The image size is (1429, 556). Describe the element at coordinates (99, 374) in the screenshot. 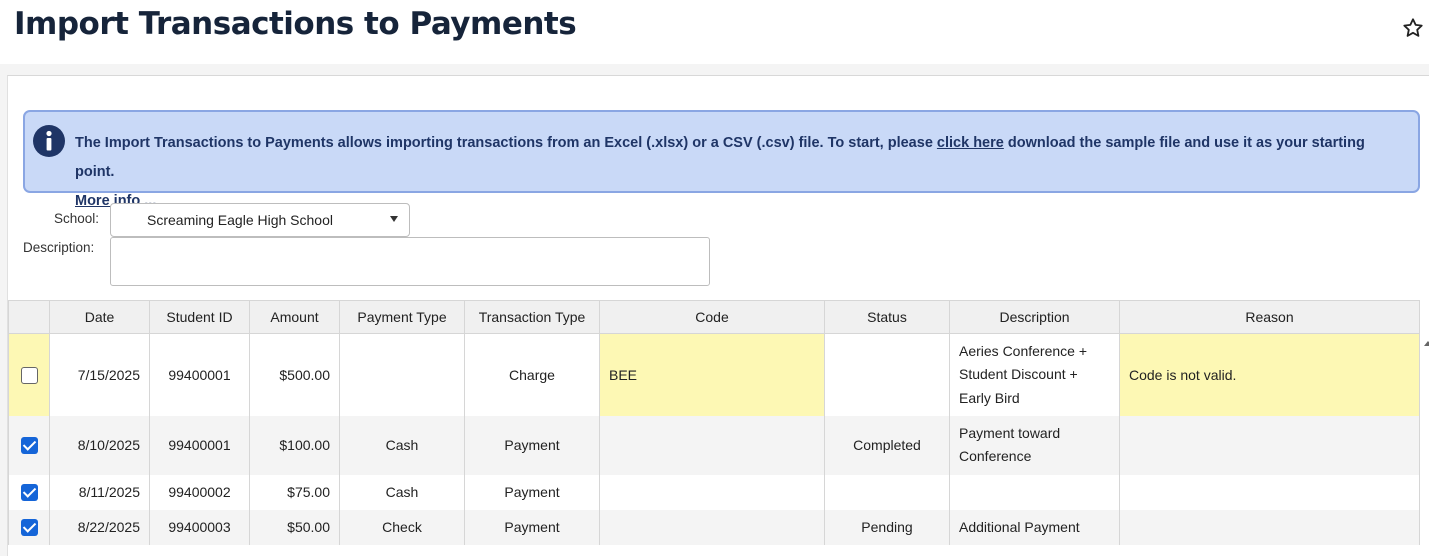

I see `cell-date: 7/15/2025` at that location.